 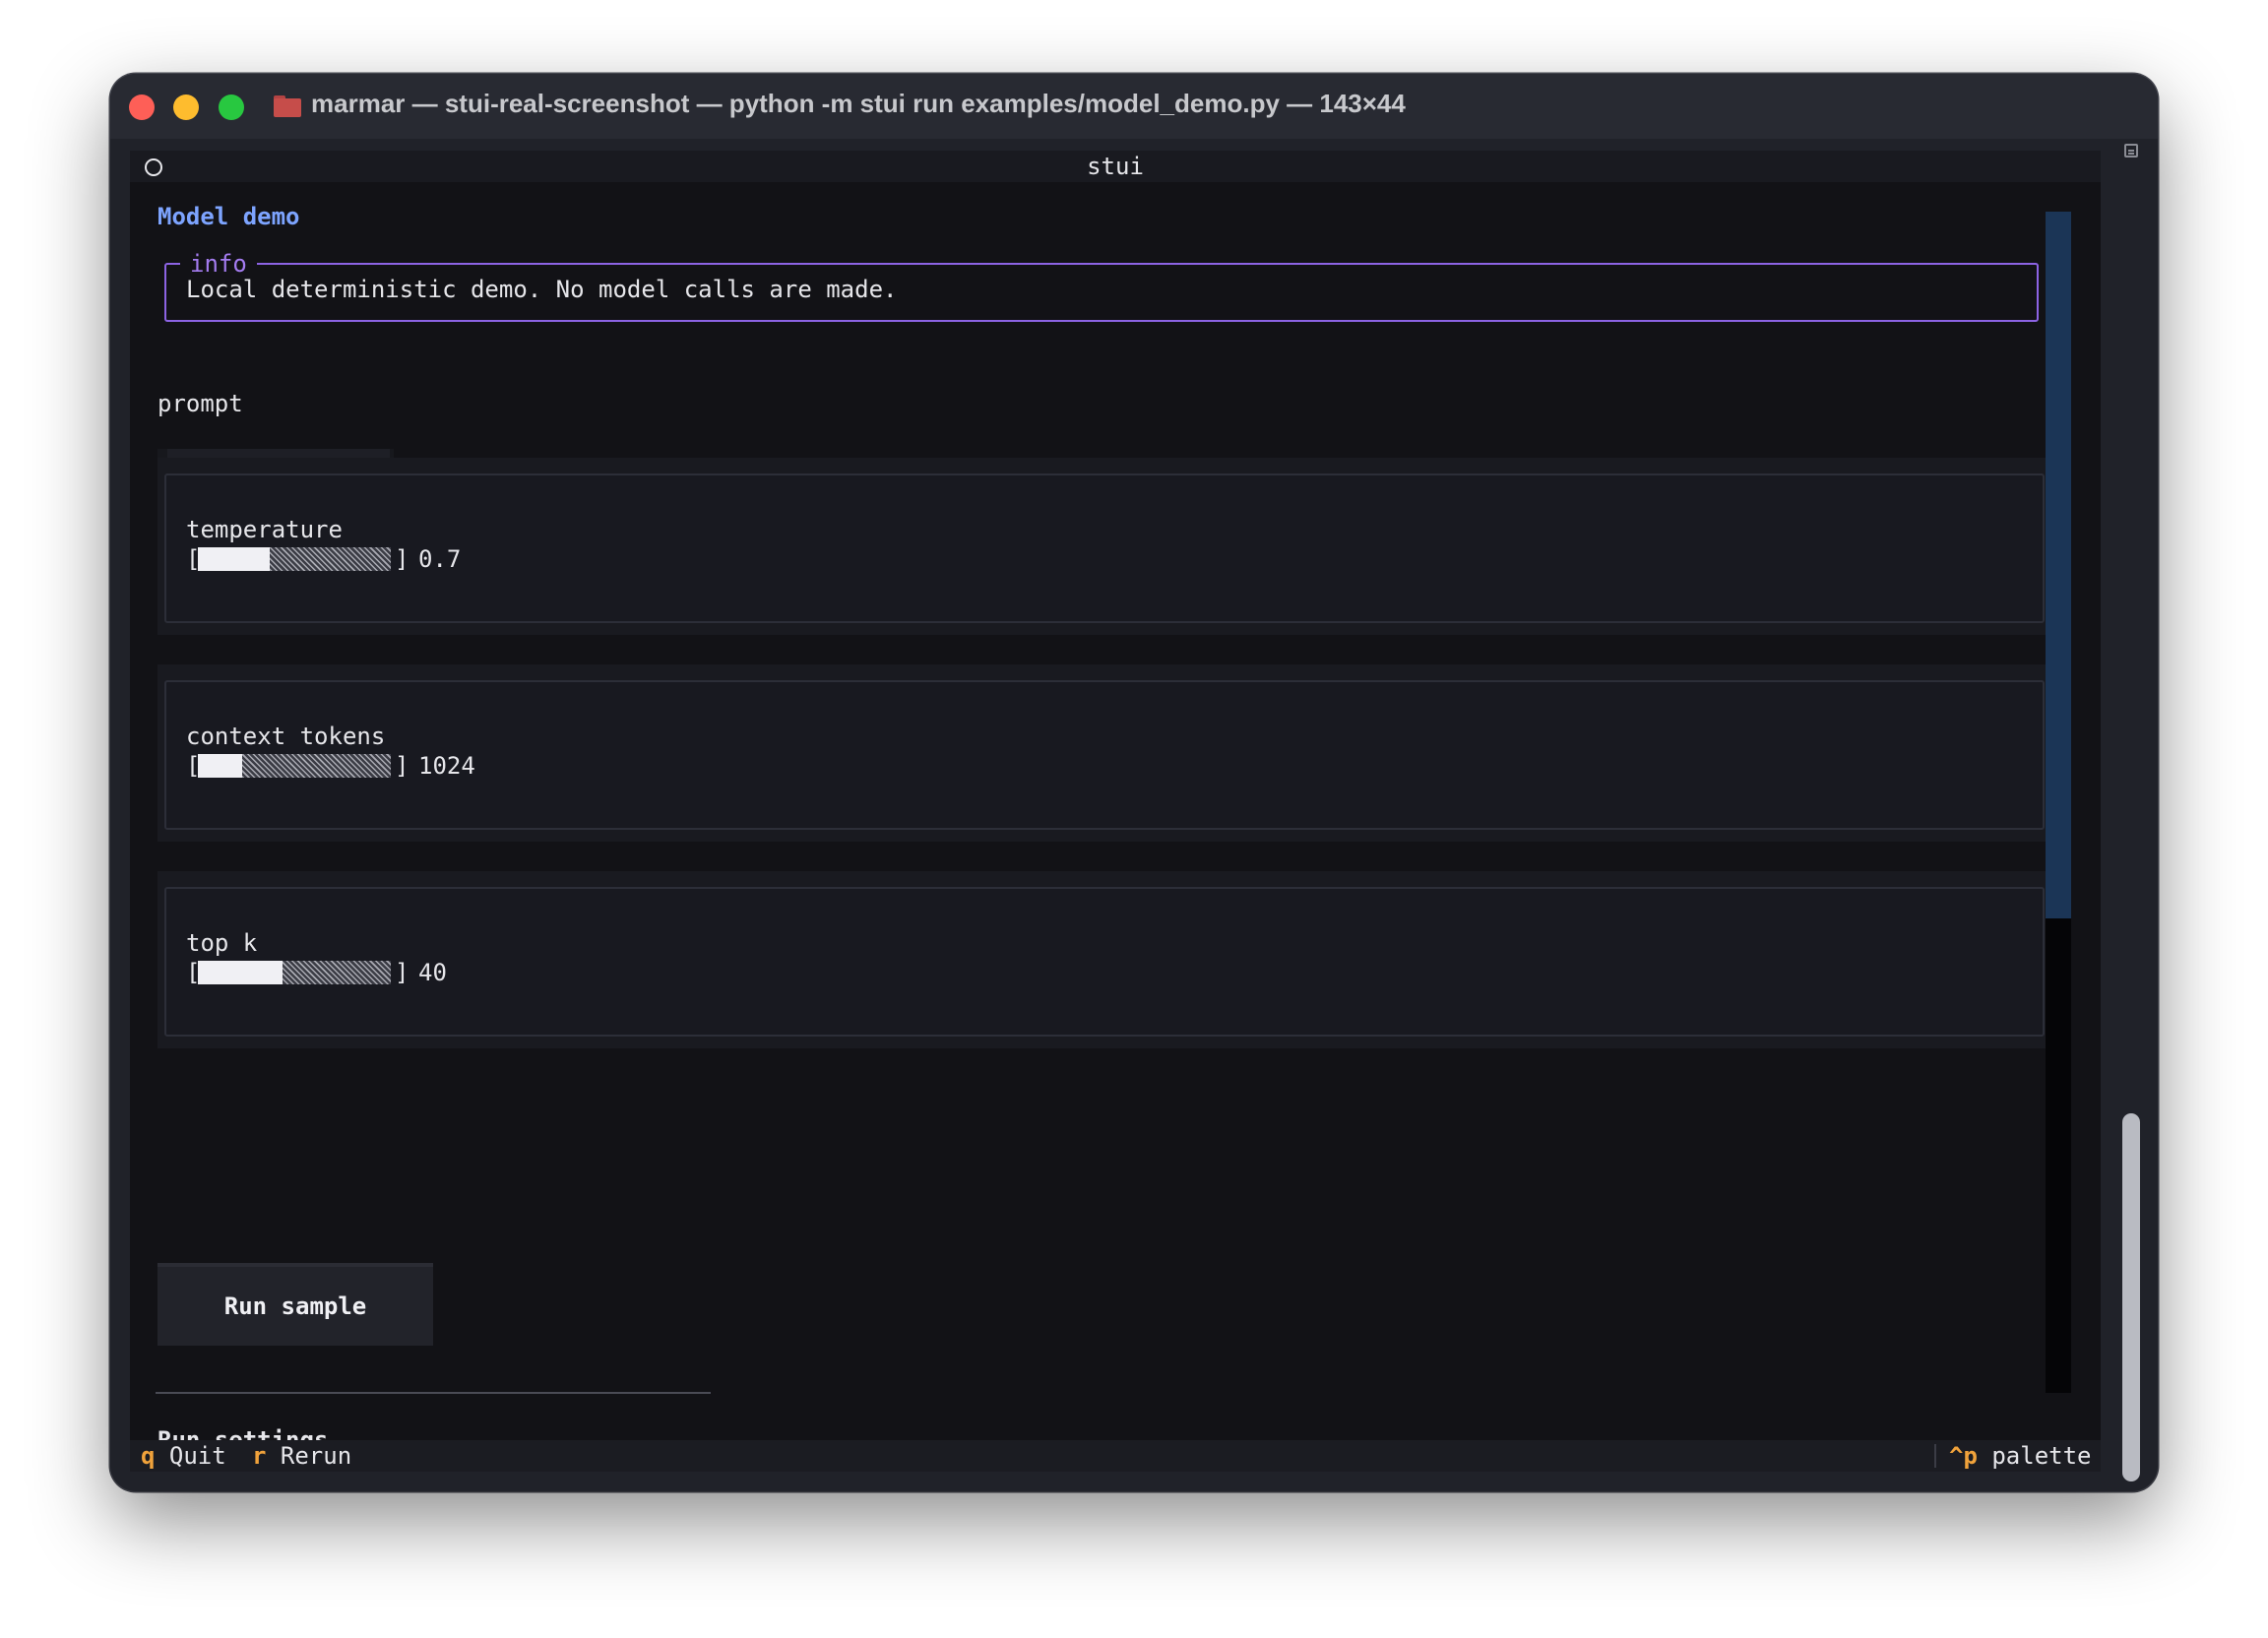 I want to click on footer-bar: q Quit r Rerun ^p palette, so click(x=1115, y=1456).